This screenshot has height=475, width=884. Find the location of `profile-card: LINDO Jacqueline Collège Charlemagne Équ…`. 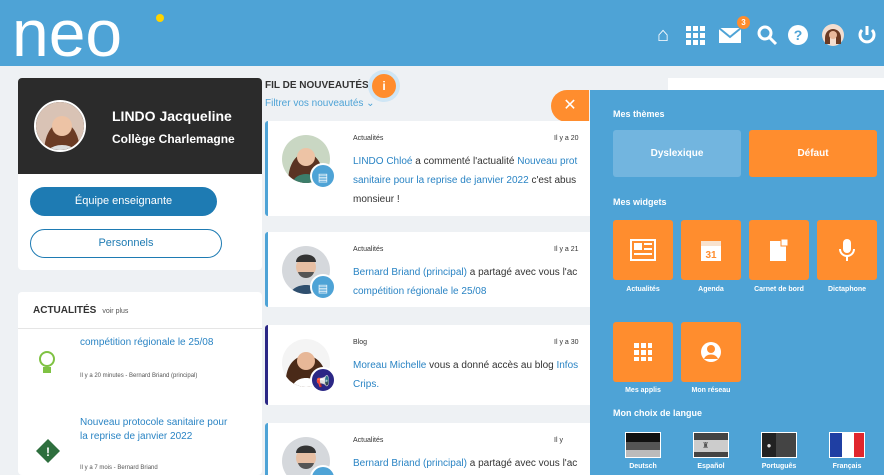

profile-card: LINDO Jacqueline Collège Charlemagne Équ… is located at coordinates (140, 174).